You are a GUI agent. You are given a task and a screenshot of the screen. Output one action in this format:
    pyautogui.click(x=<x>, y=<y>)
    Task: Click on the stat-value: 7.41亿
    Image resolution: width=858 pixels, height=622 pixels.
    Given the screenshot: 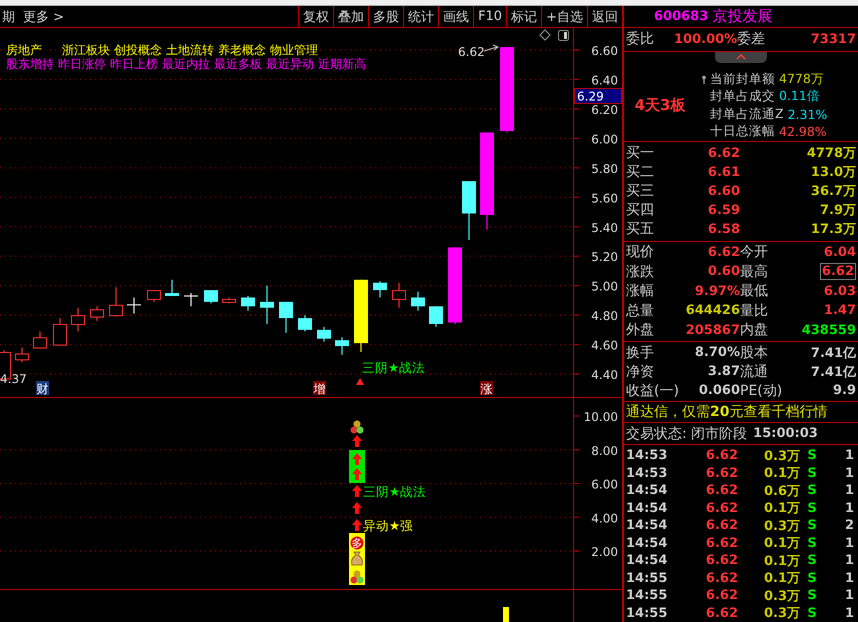 What is the action you would take?
    pyautogui.click(x=833, y=353)
    